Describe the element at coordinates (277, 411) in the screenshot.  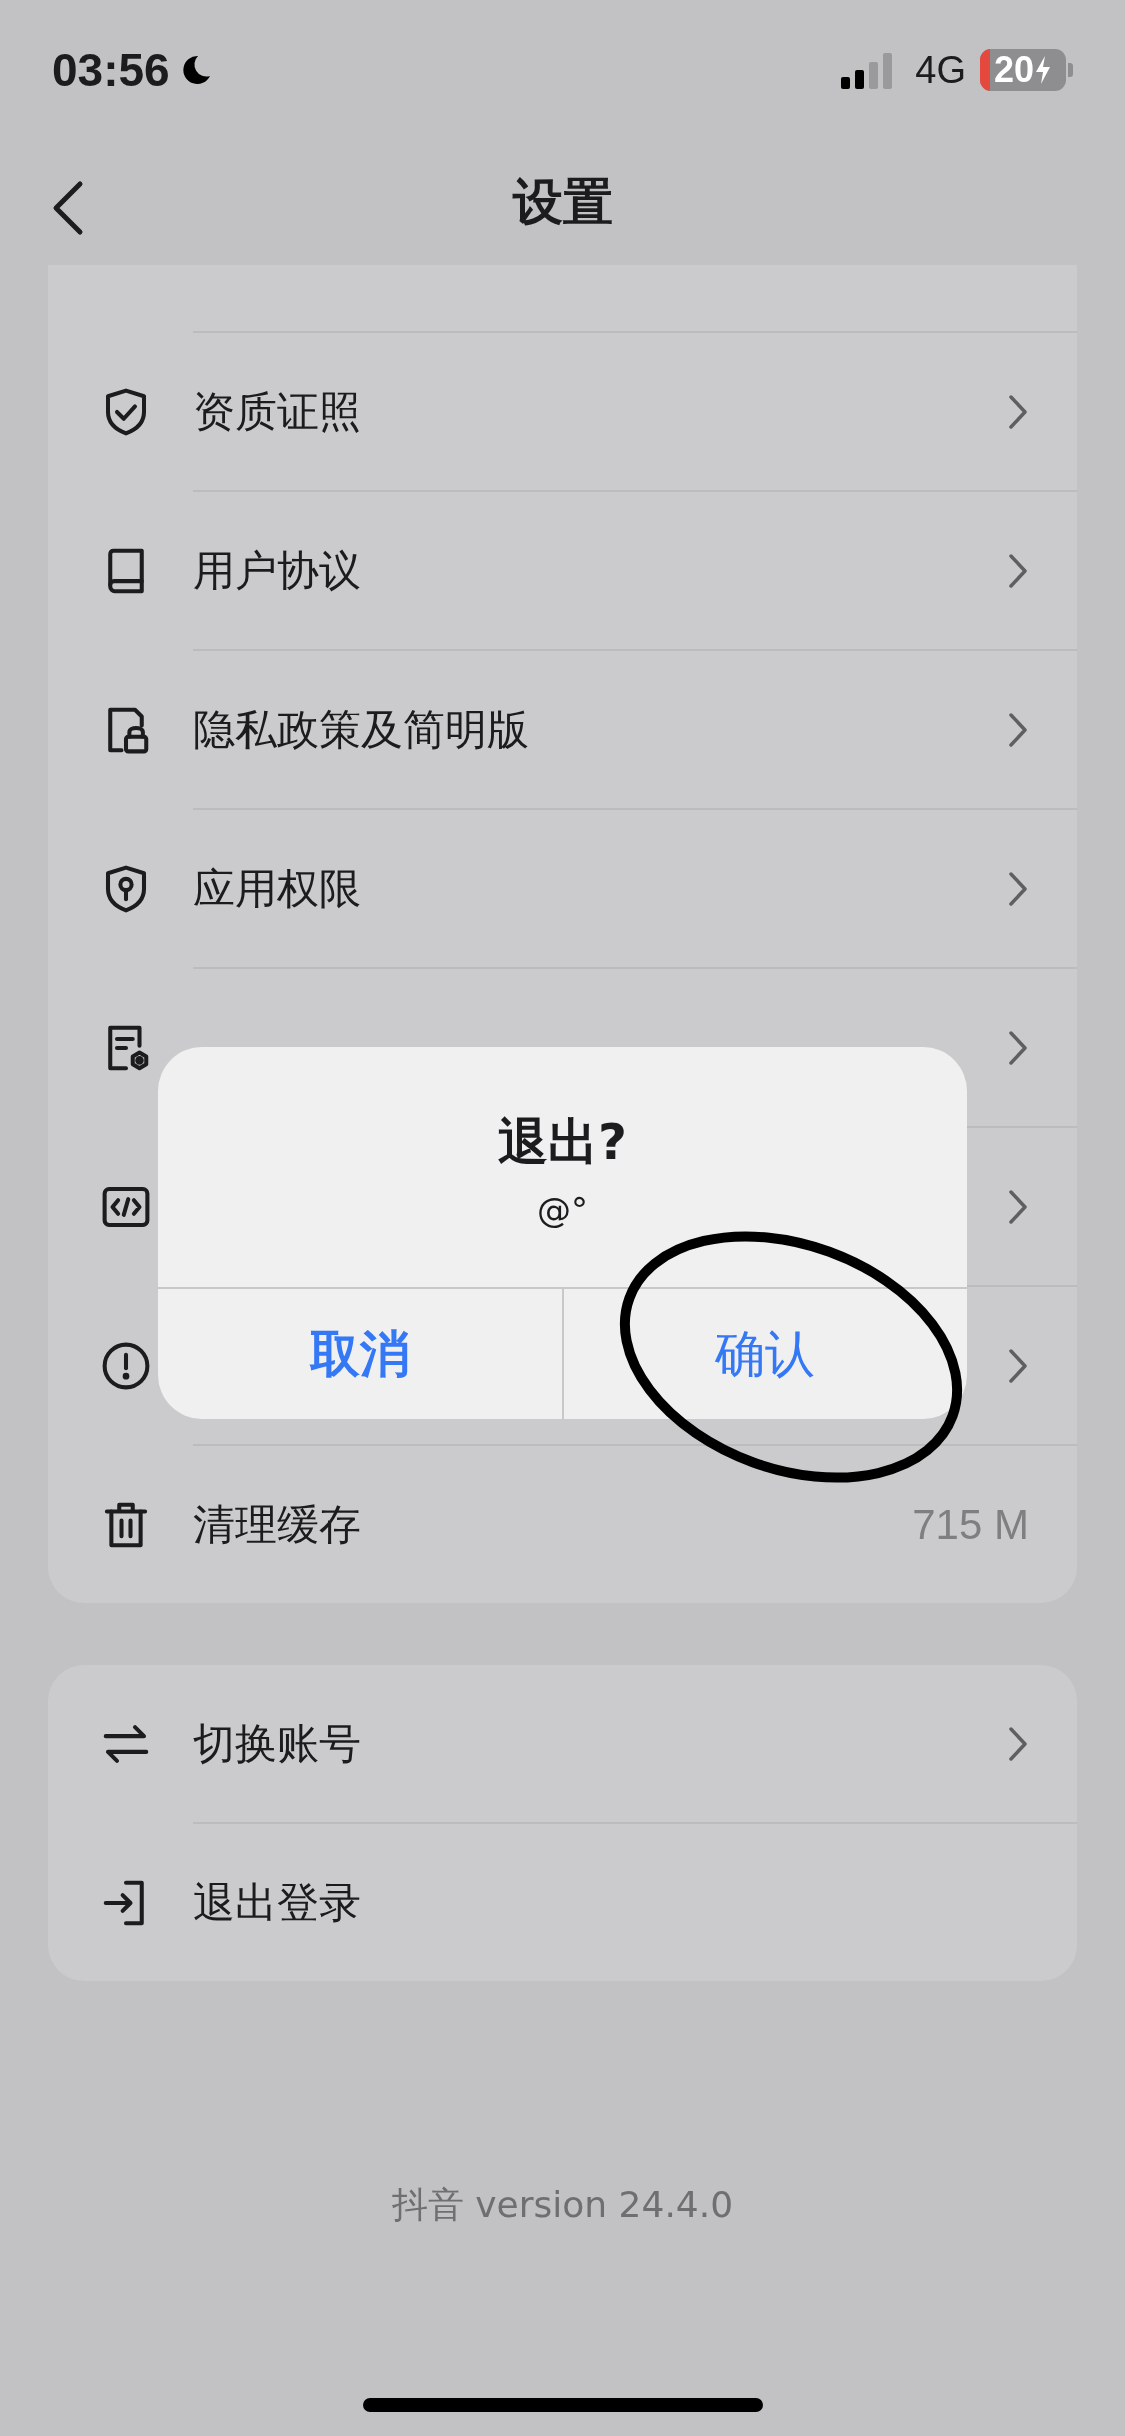
I see `settings-item: 资质证照` at that location.